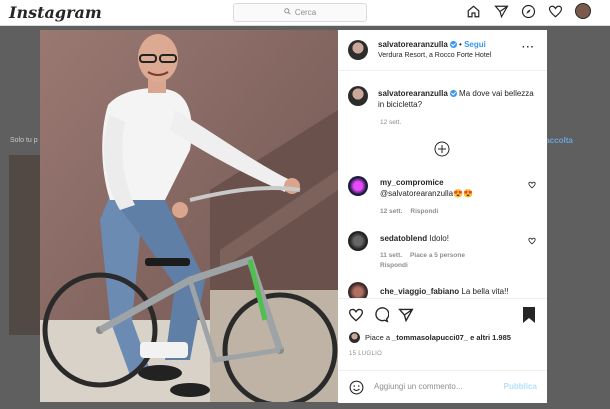 This screenshot has width=610, height=409. What do you see at coordinates (406, 315) in the screenshot?
I see `share-direct-icon` at bounding box center [406, 315].